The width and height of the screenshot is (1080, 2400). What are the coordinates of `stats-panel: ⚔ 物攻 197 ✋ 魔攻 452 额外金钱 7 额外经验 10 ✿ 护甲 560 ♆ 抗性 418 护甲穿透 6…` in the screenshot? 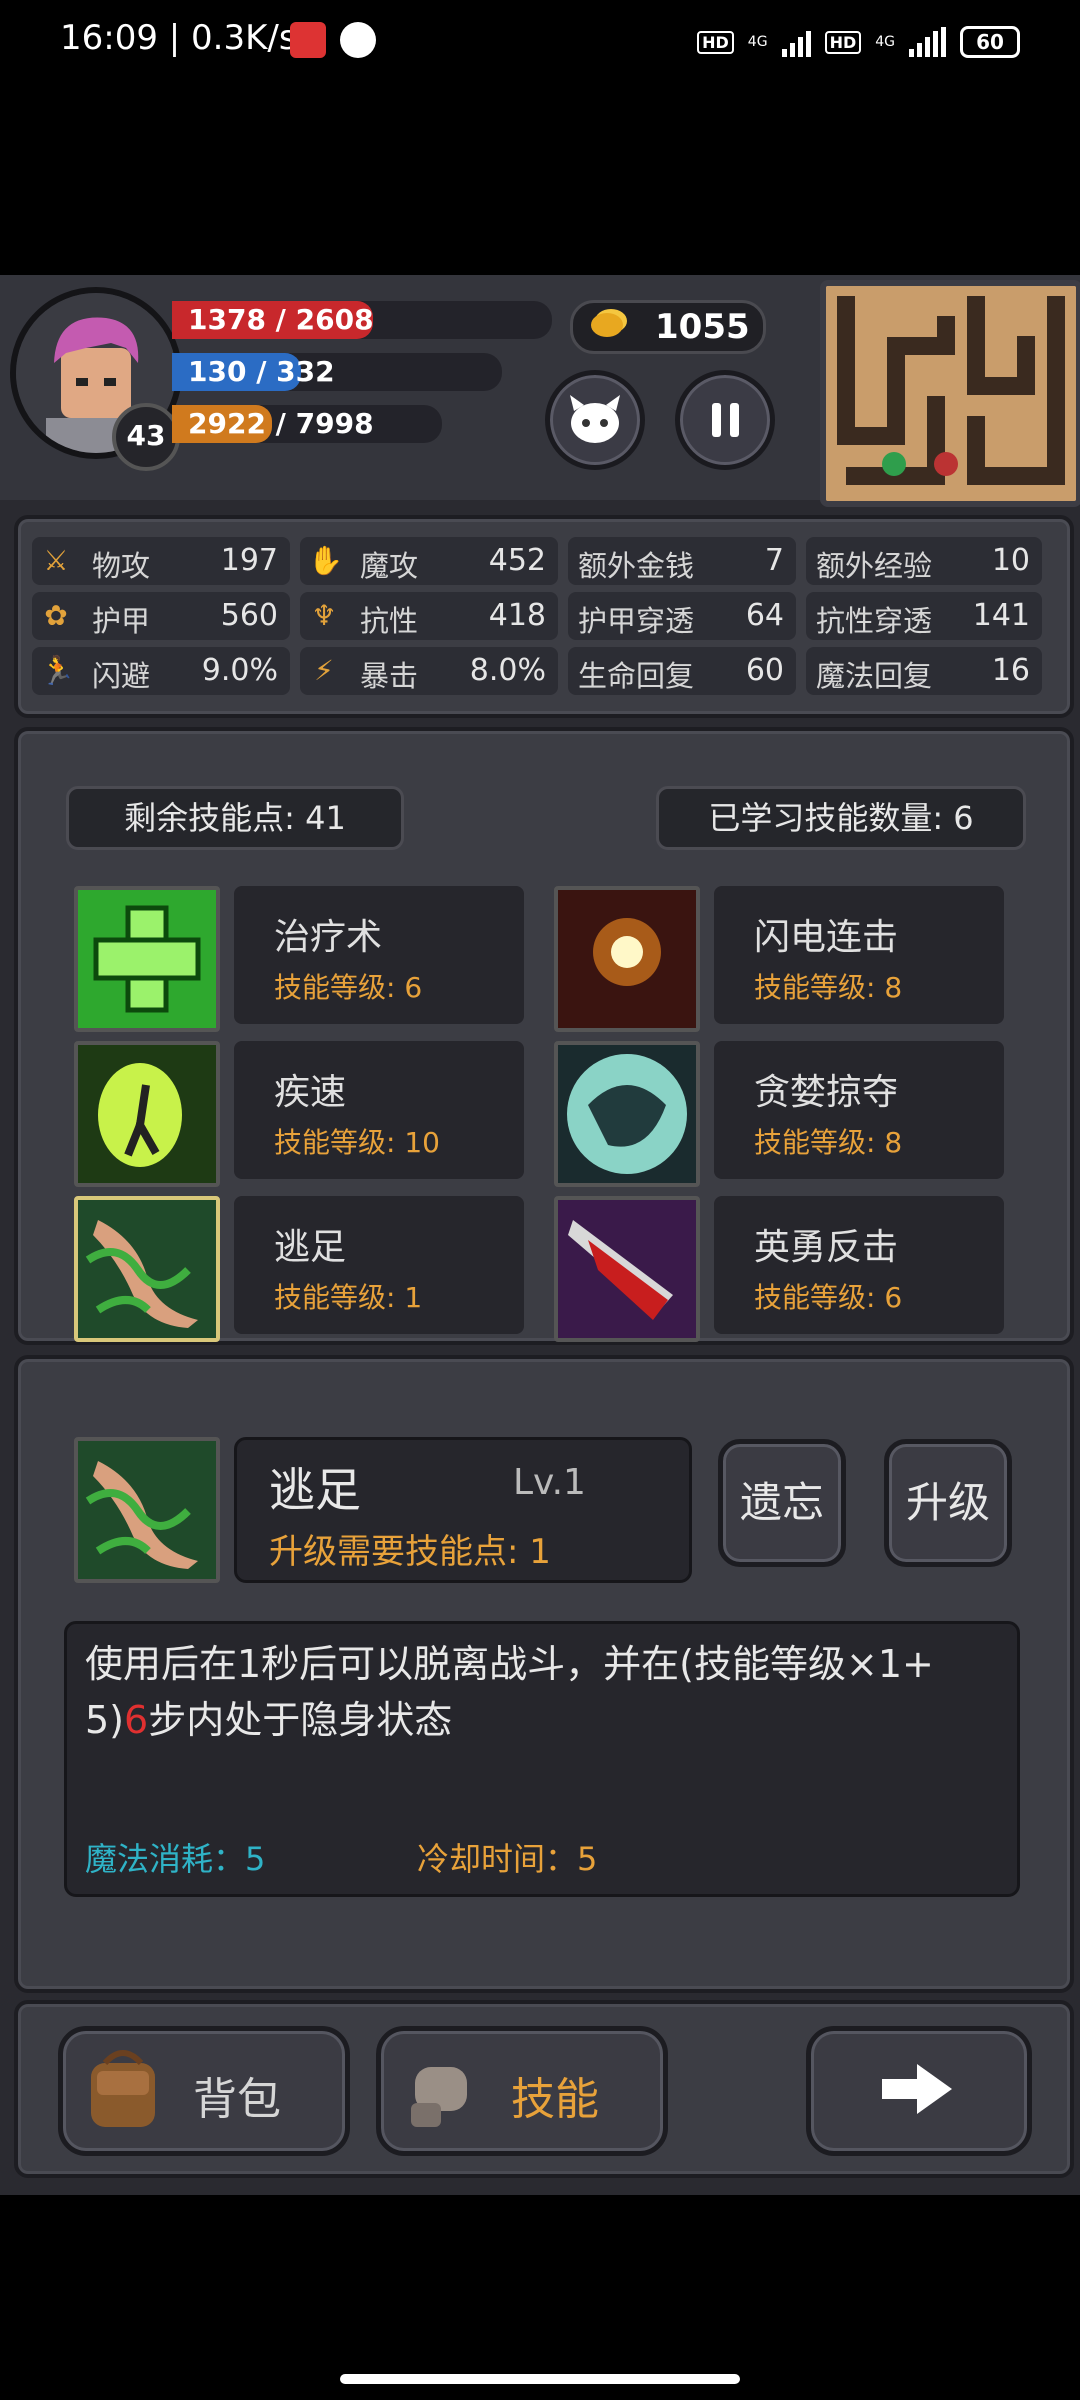 It's located at (544, 616).